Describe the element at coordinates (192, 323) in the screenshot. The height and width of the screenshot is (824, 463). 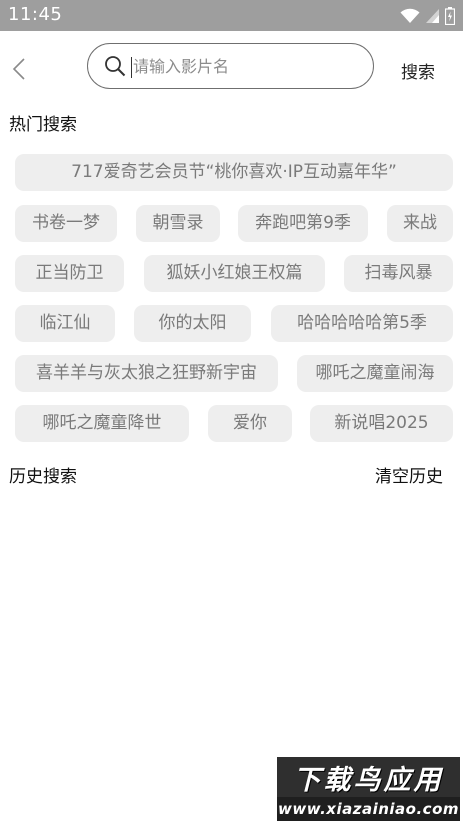
I see `hot-search-tag: 你的太阳` at that location.